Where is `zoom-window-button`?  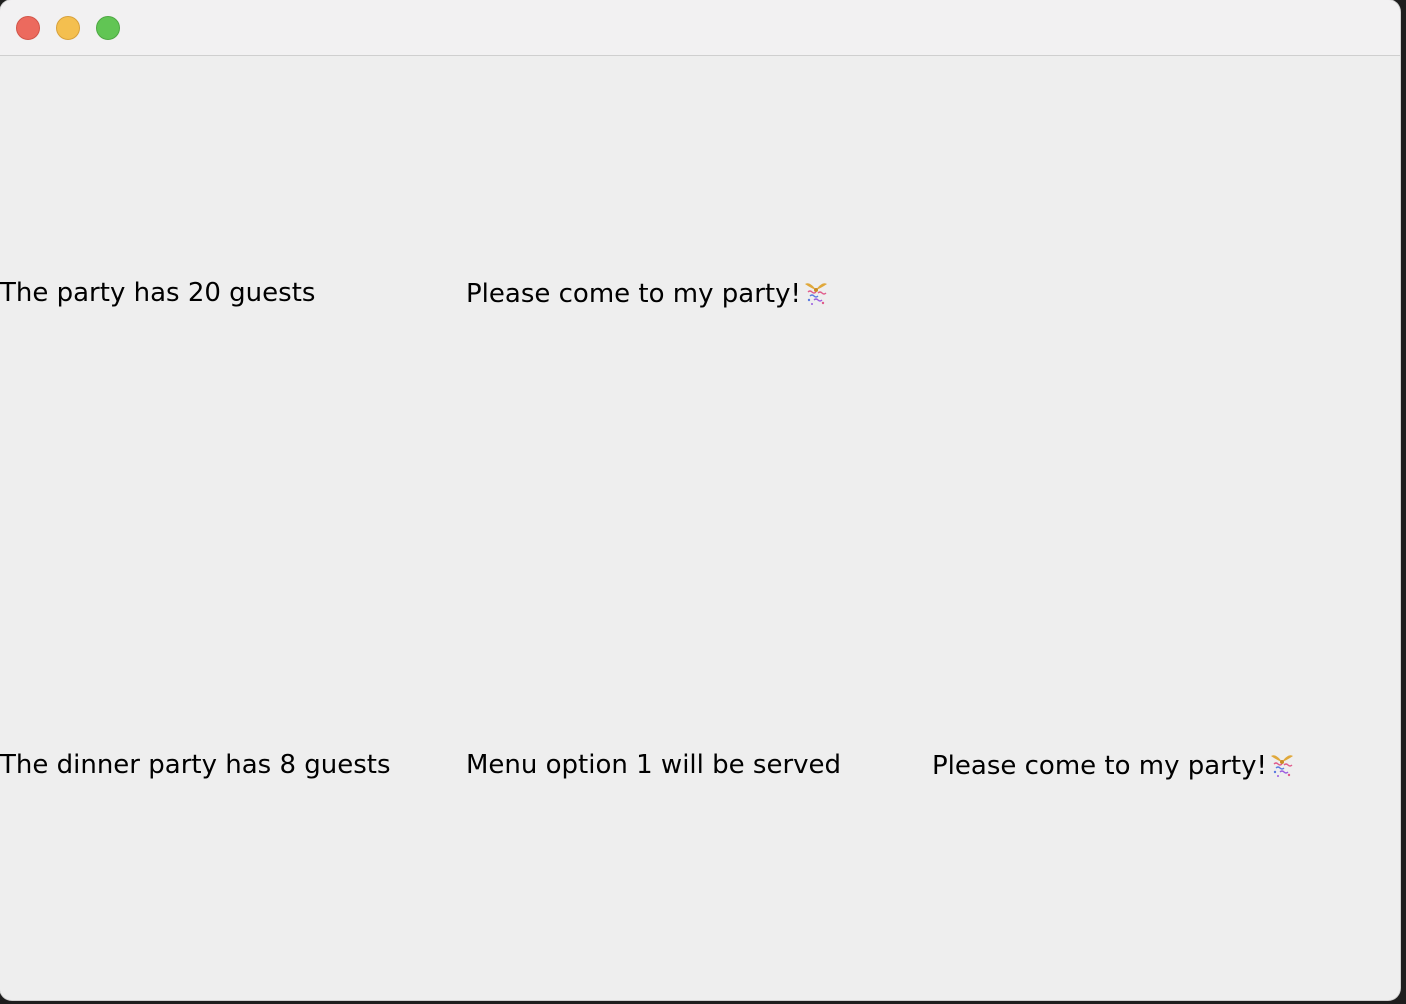 zoom-window-button is located at coordinates (108, 28).